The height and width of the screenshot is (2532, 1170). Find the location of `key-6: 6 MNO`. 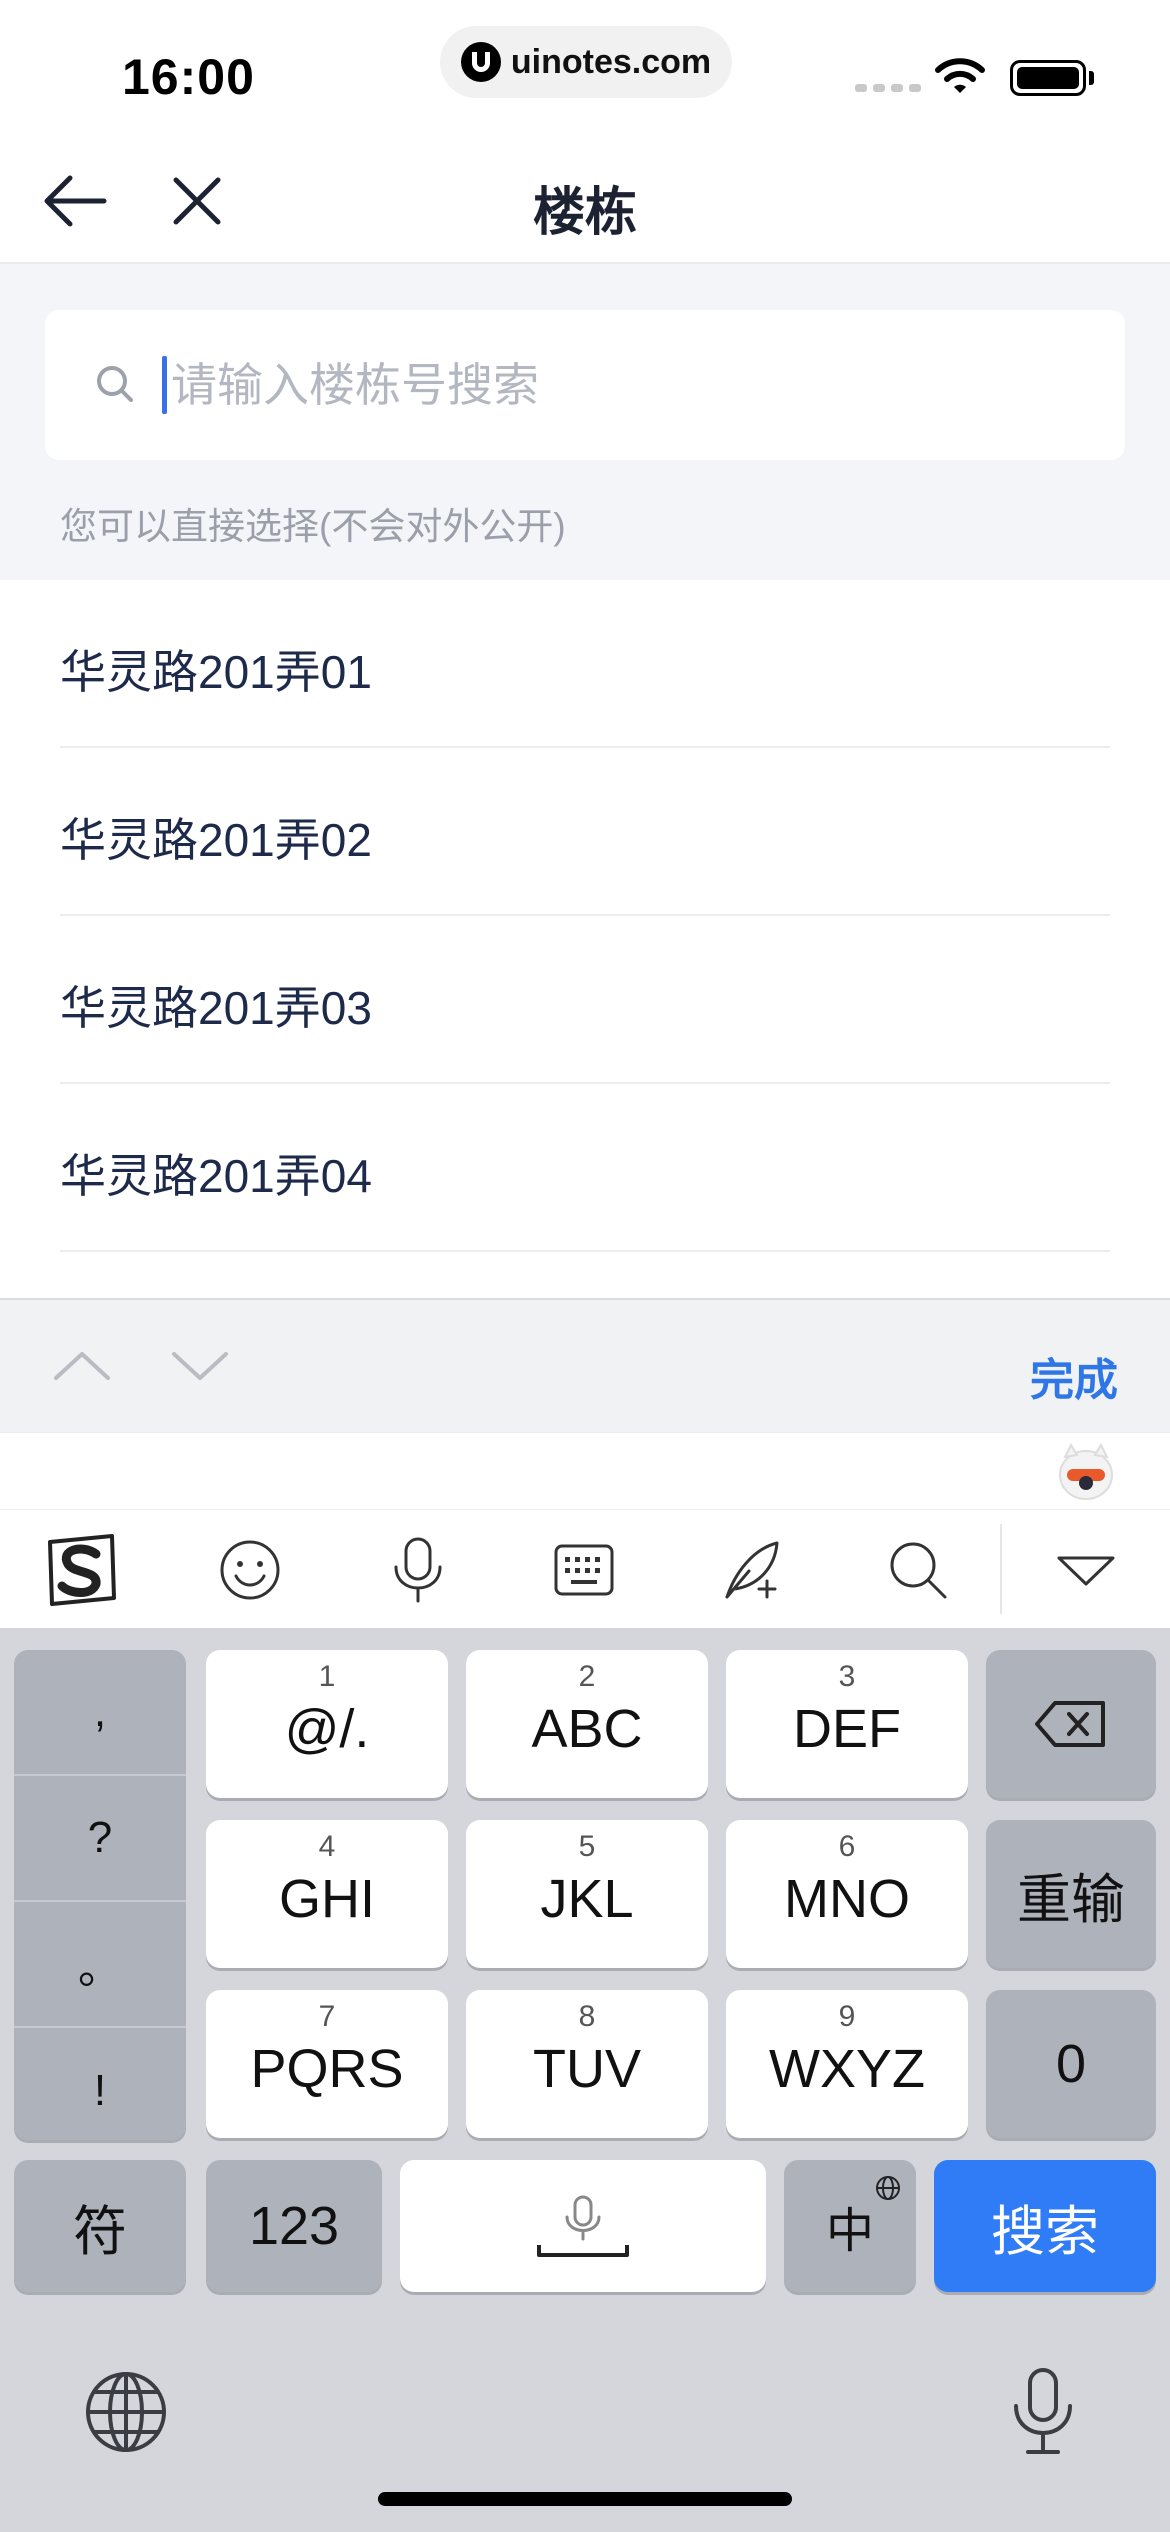

key-6: 6 MNO is located at coordinates (847, 1894).